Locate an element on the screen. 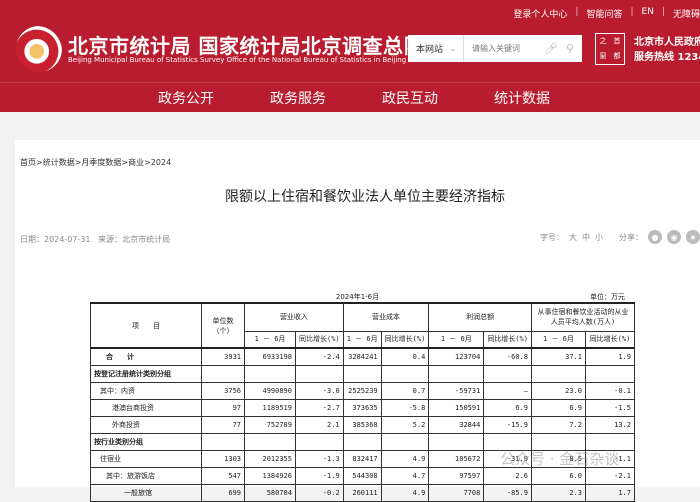 This screenshot has width=700, height=502. table-period: 2024年1-6月 is located at coordinates (357, 297).